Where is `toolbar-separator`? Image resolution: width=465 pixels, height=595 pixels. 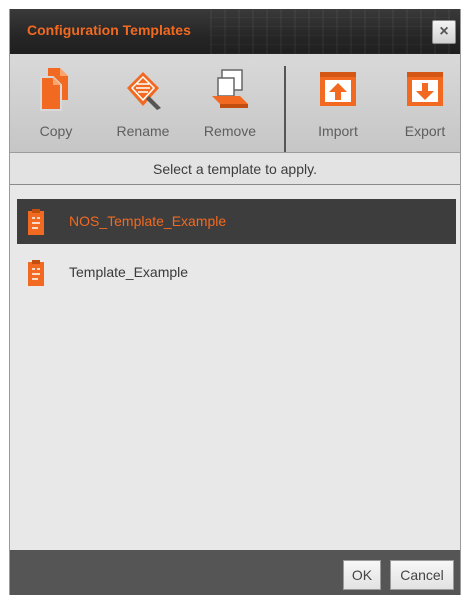 toolbar-separator is located at coordinates (285, 109).